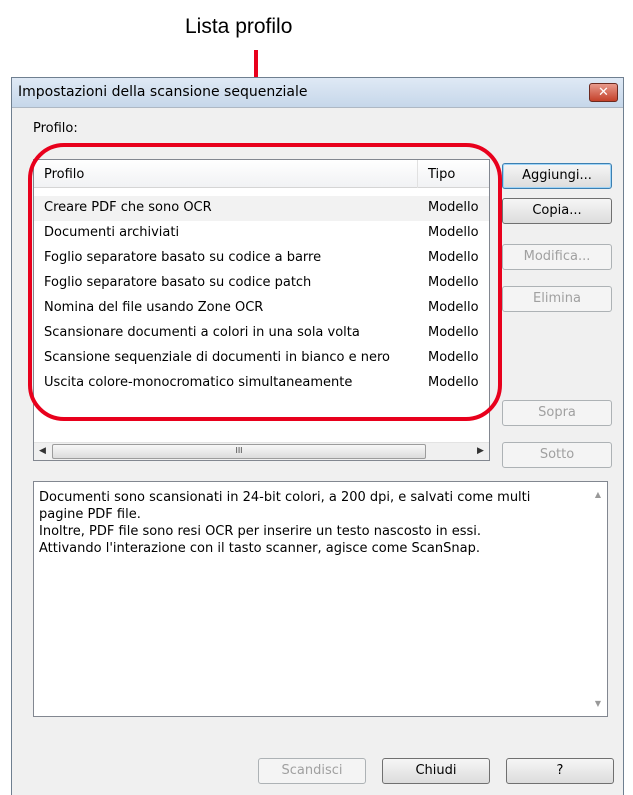 The image size is (633, 795). Describe the element at coordinates (178, 282) in the screenshot. I see `profile-name: Foglio separatore basato su codice patch` at that location.